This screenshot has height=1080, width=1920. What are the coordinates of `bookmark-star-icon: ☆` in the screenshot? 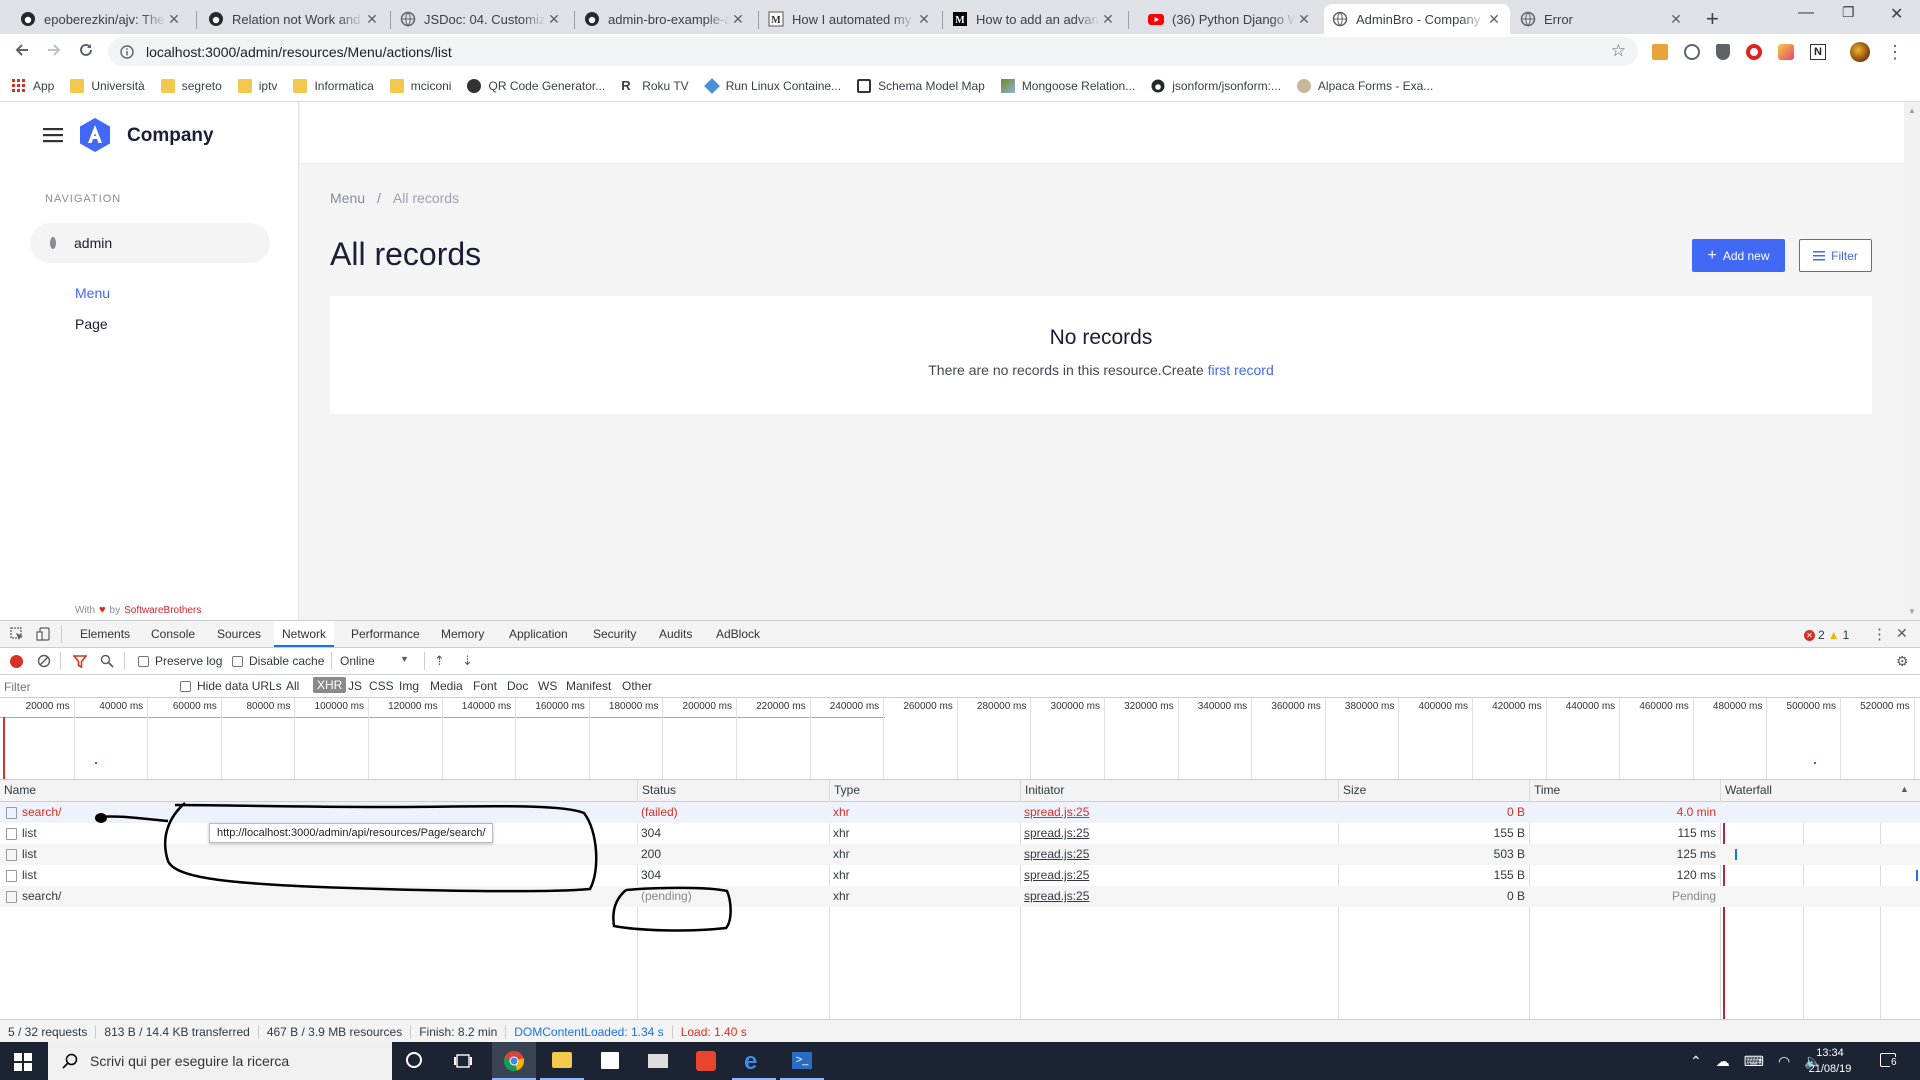 It's located at (1618, 51).